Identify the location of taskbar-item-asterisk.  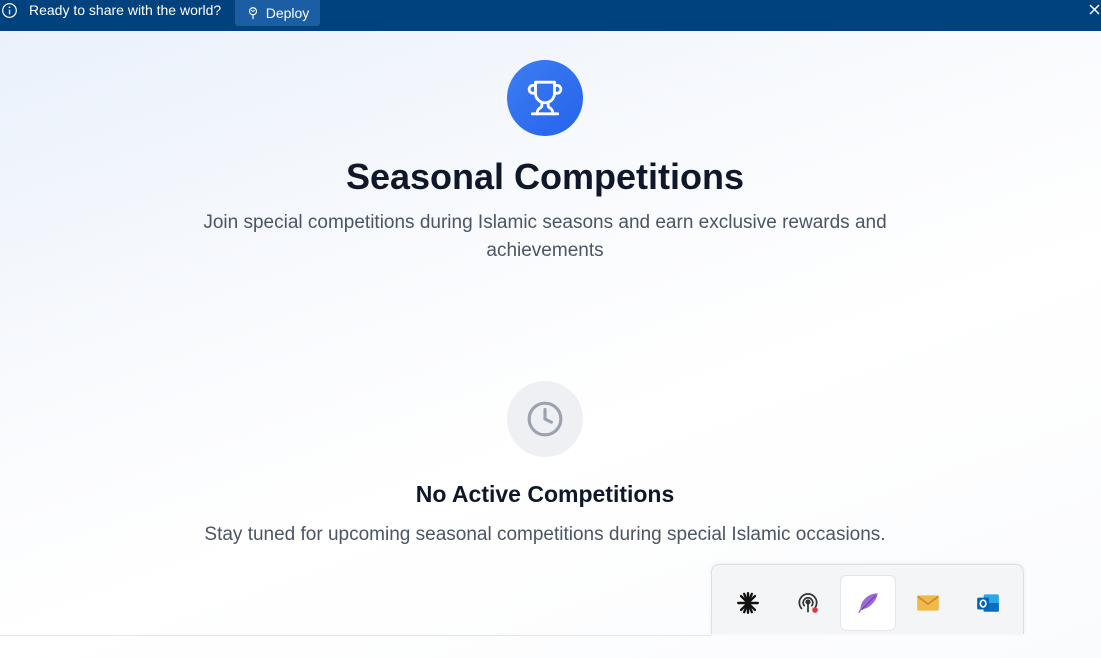
(748, 603).